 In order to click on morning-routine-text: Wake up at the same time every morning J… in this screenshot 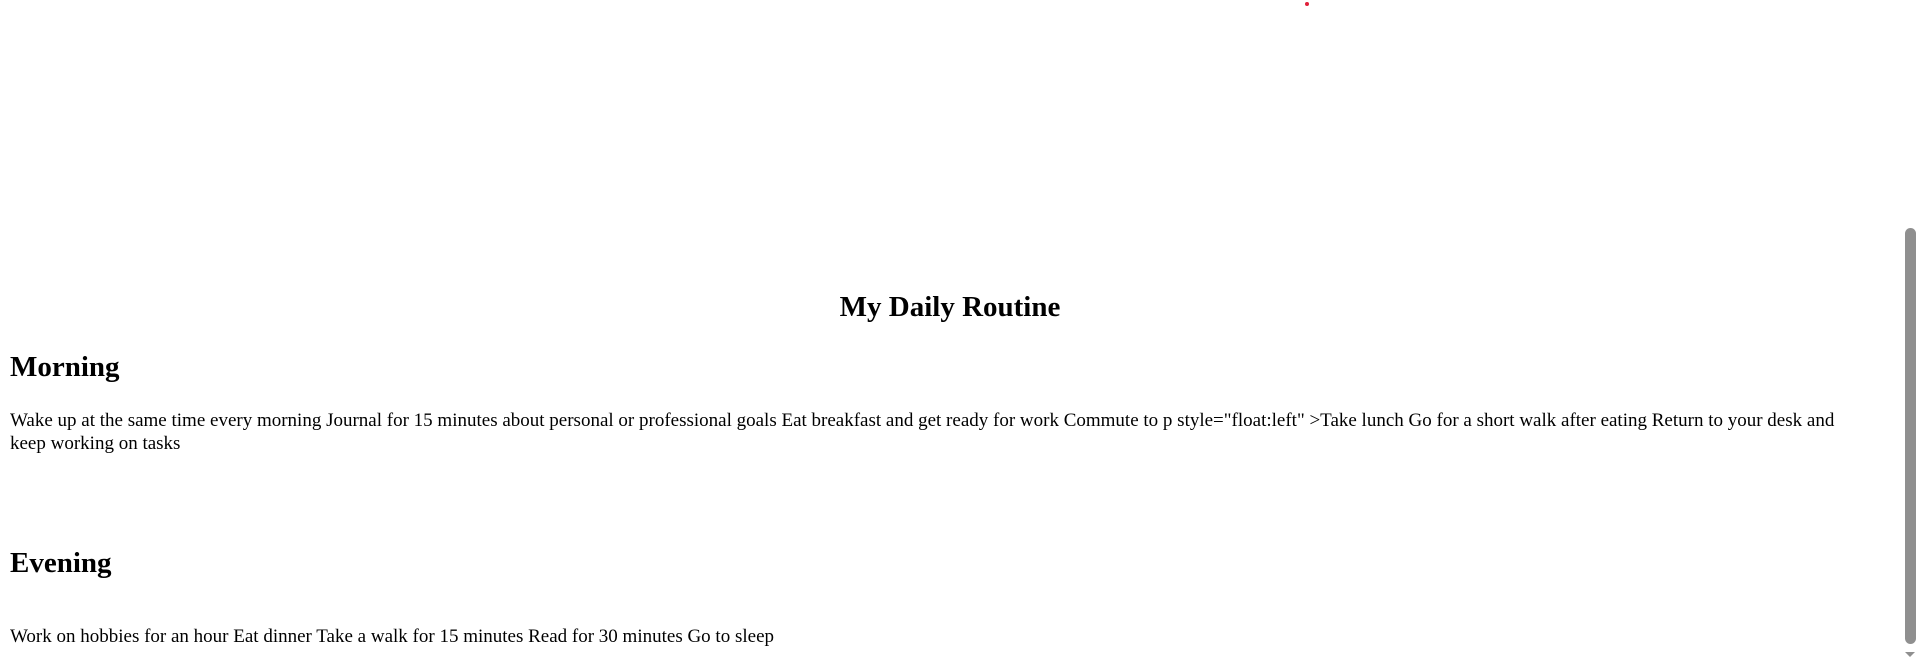, I will do `click(922, 432)`.